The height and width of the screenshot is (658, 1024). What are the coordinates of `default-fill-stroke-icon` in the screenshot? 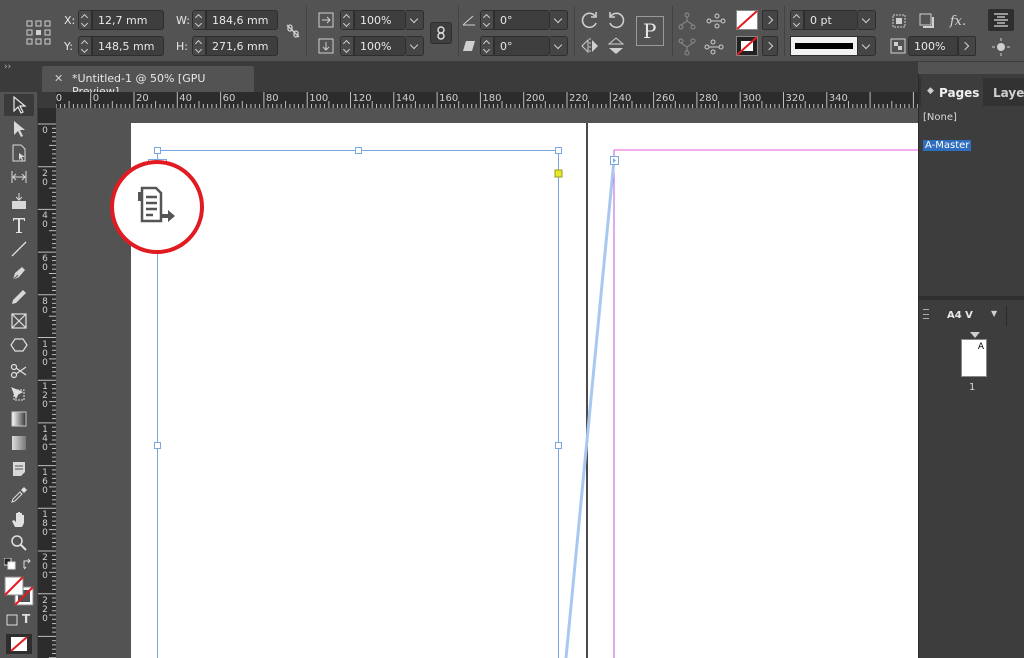 It's located at (10, 564).